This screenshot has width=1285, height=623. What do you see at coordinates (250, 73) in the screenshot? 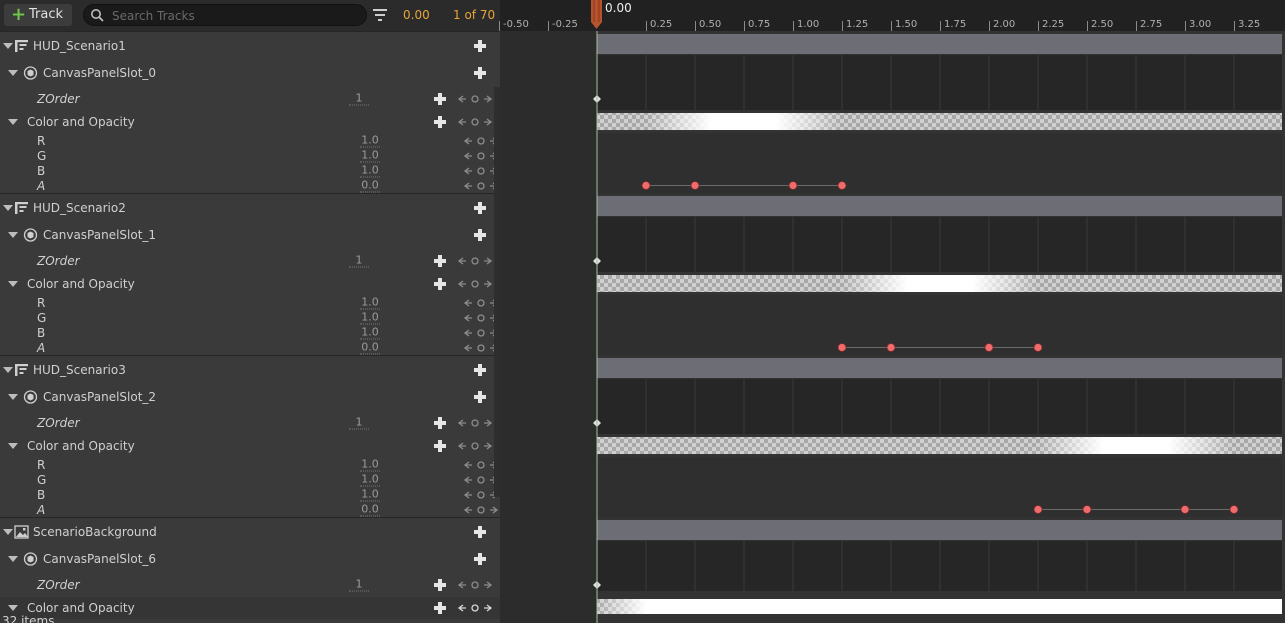
I see `track-row-slot: CanvasPanelSlot_0` at bounding box center [250, 73].